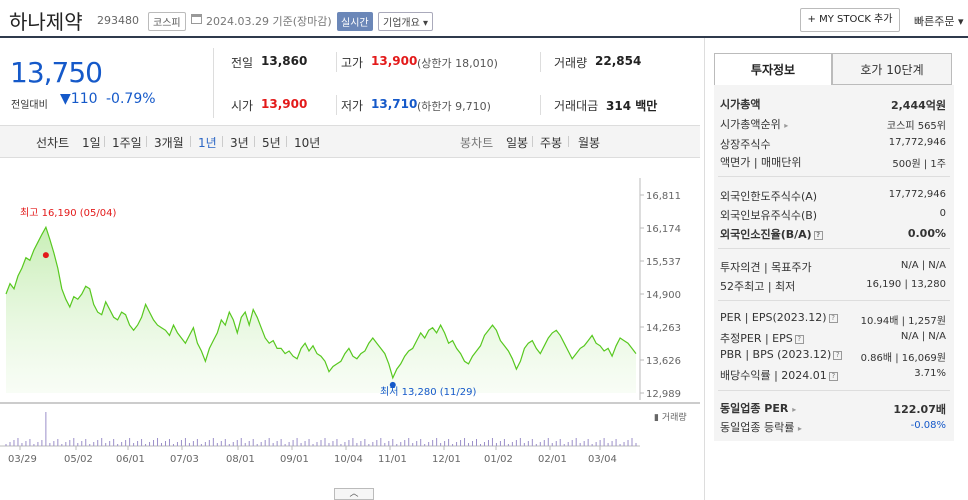 Image resolution: width=968 pixels, height=500 pixels. What do you see at coordinates (916, 126) in the screenshot?
I see `market-cap-rank-value: 코스피 565위` at bounding box center [916, 126].